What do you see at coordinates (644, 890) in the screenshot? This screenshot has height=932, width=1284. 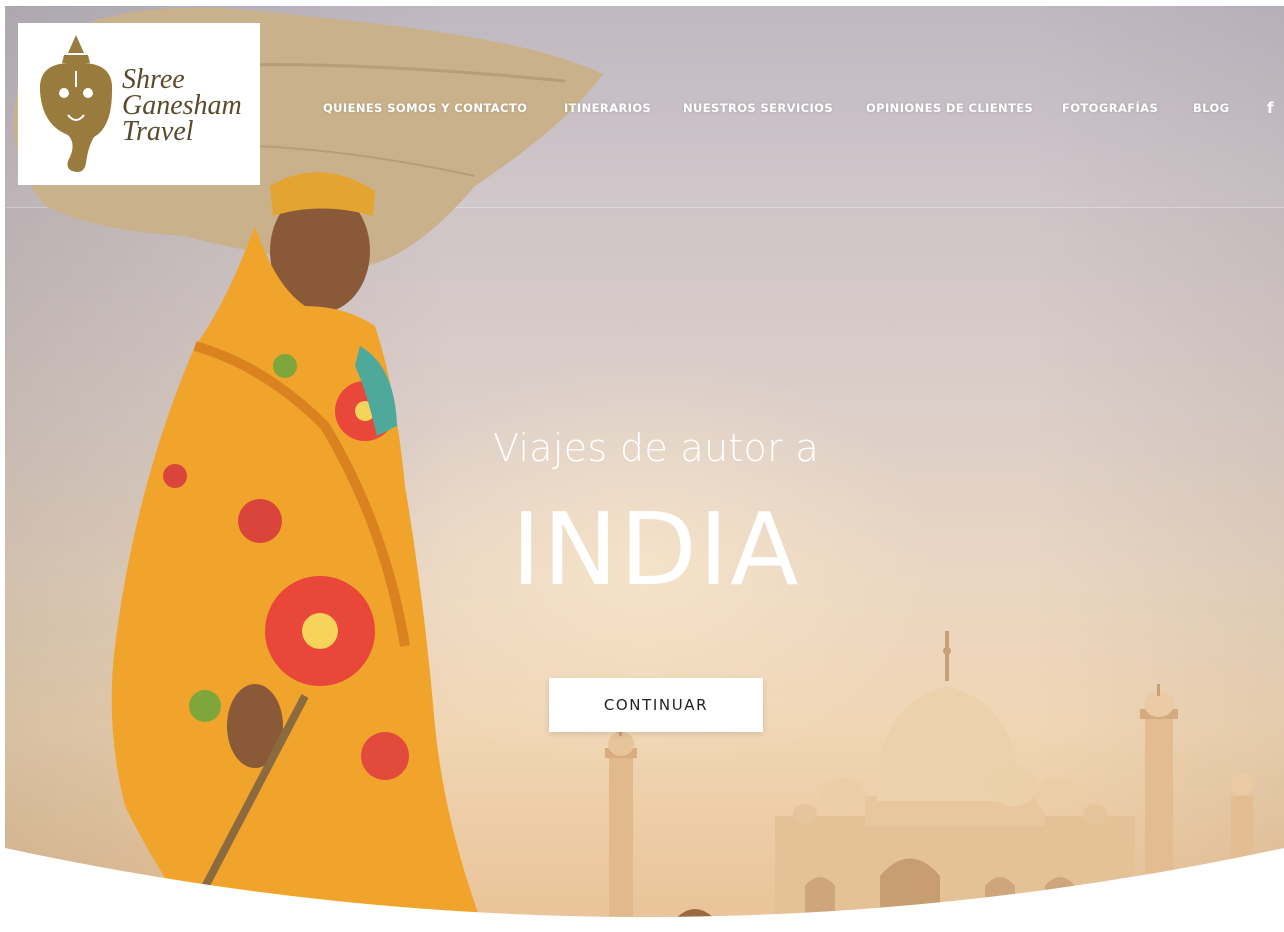 I see `hero-bottom-curve` at bounding box center [644, 890].